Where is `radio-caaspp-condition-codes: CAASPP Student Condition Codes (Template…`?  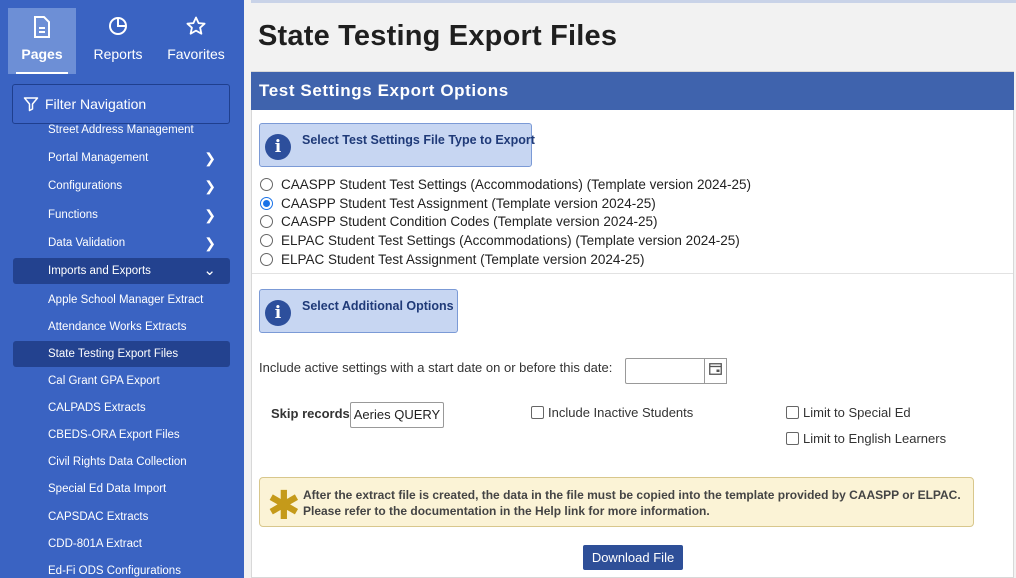 radio-caaspp-condition-codes: CAASPP Student Condition Codes (Template… is located at coordinates (458, 221).